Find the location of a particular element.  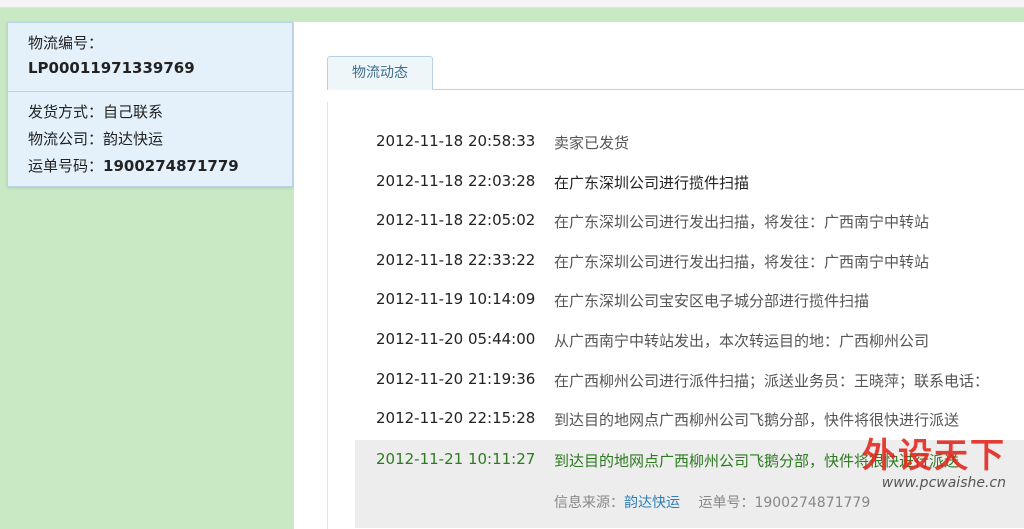

latest-event-time: 2012-11-21 10:11:27 is located at coordinates (456, 459).